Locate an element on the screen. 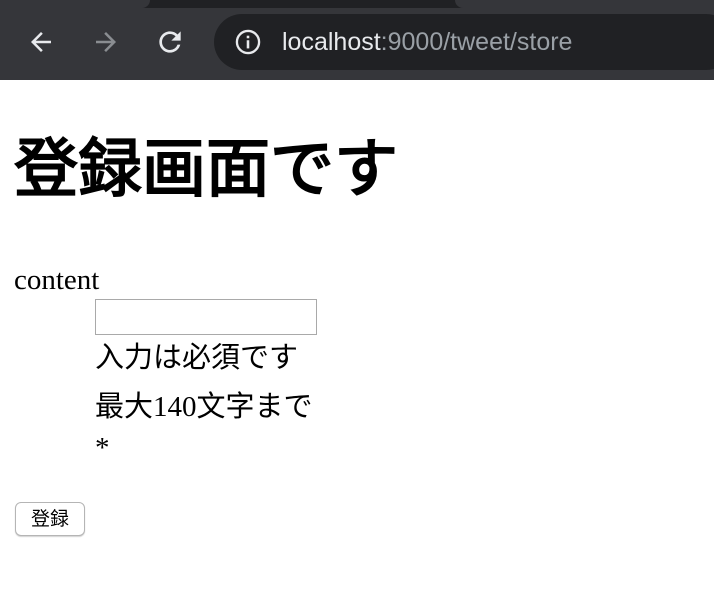 The width and height of the screenshot is (714, 606). reload-button is located at coordinates (170, 42).